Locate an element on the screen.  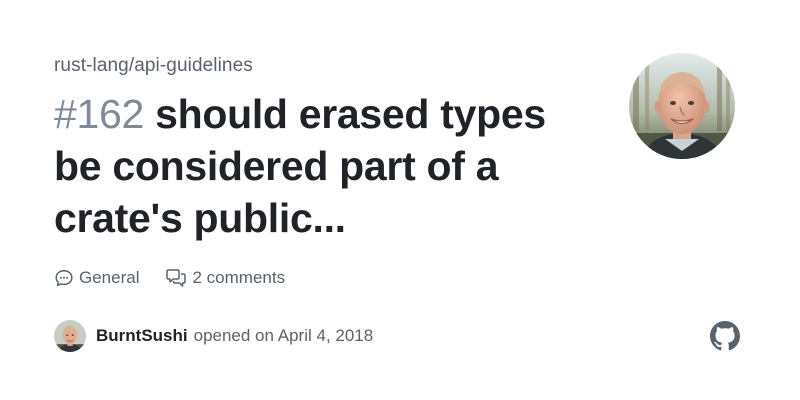
repo-name: rust-lang/api-guidelines is located at coordinates (153, 66).